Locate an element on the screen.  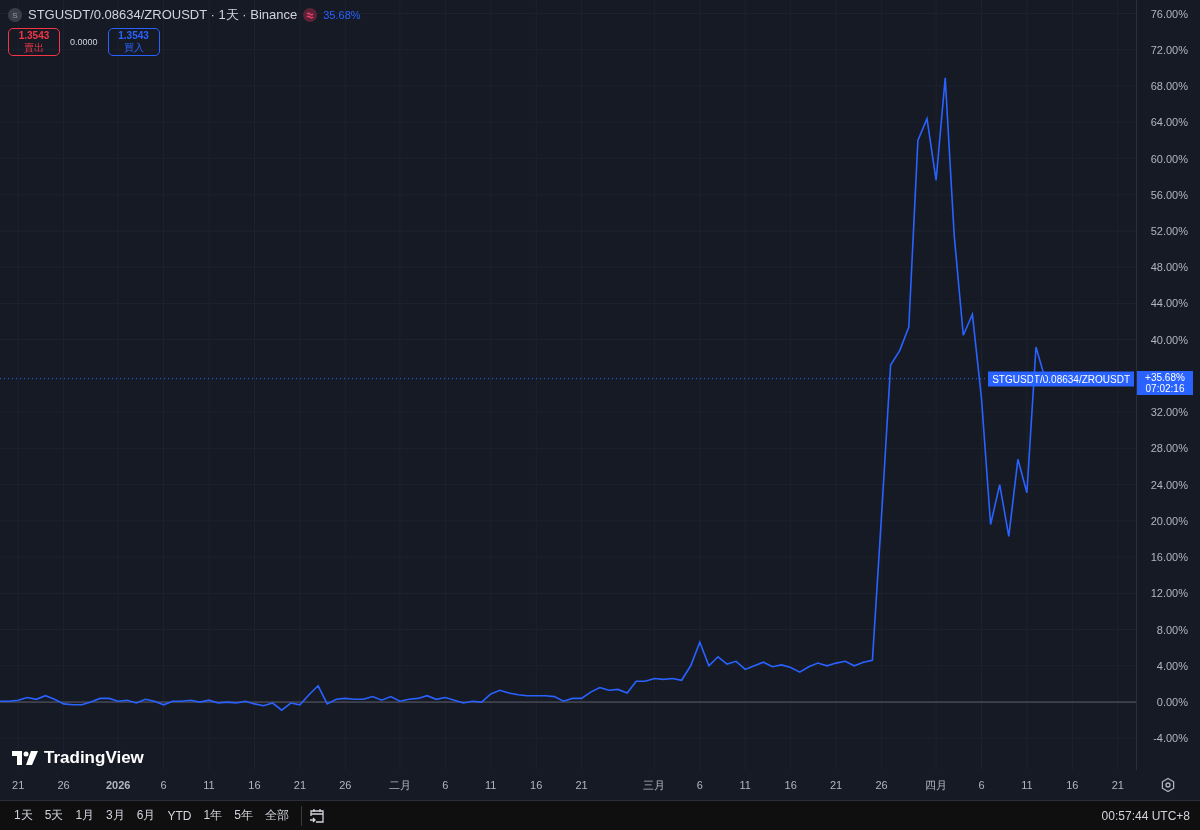
change-percent: 35.68% is located at coordinates (342, 15).